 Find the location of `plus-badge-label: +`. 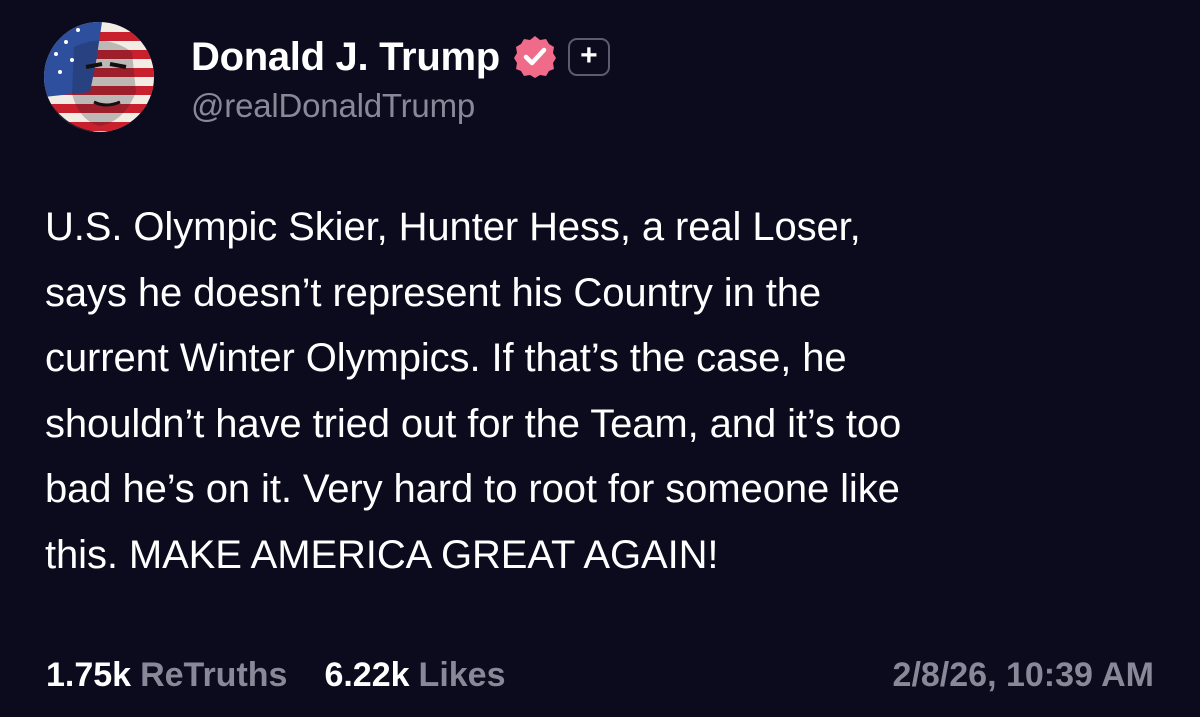

plus-badge-label: + is located at coordinates (589, 55).